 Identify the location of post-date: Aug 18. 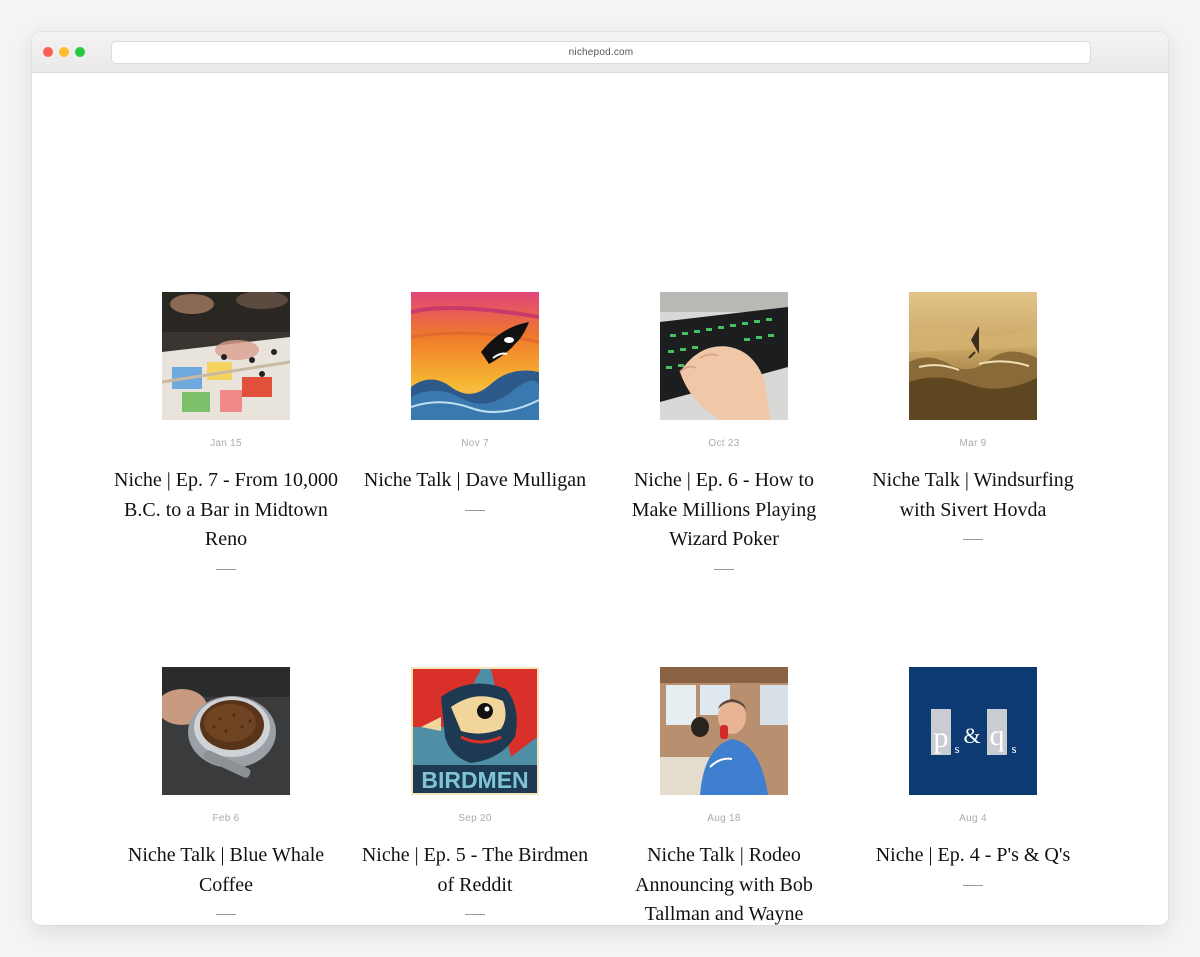
(724, 818).